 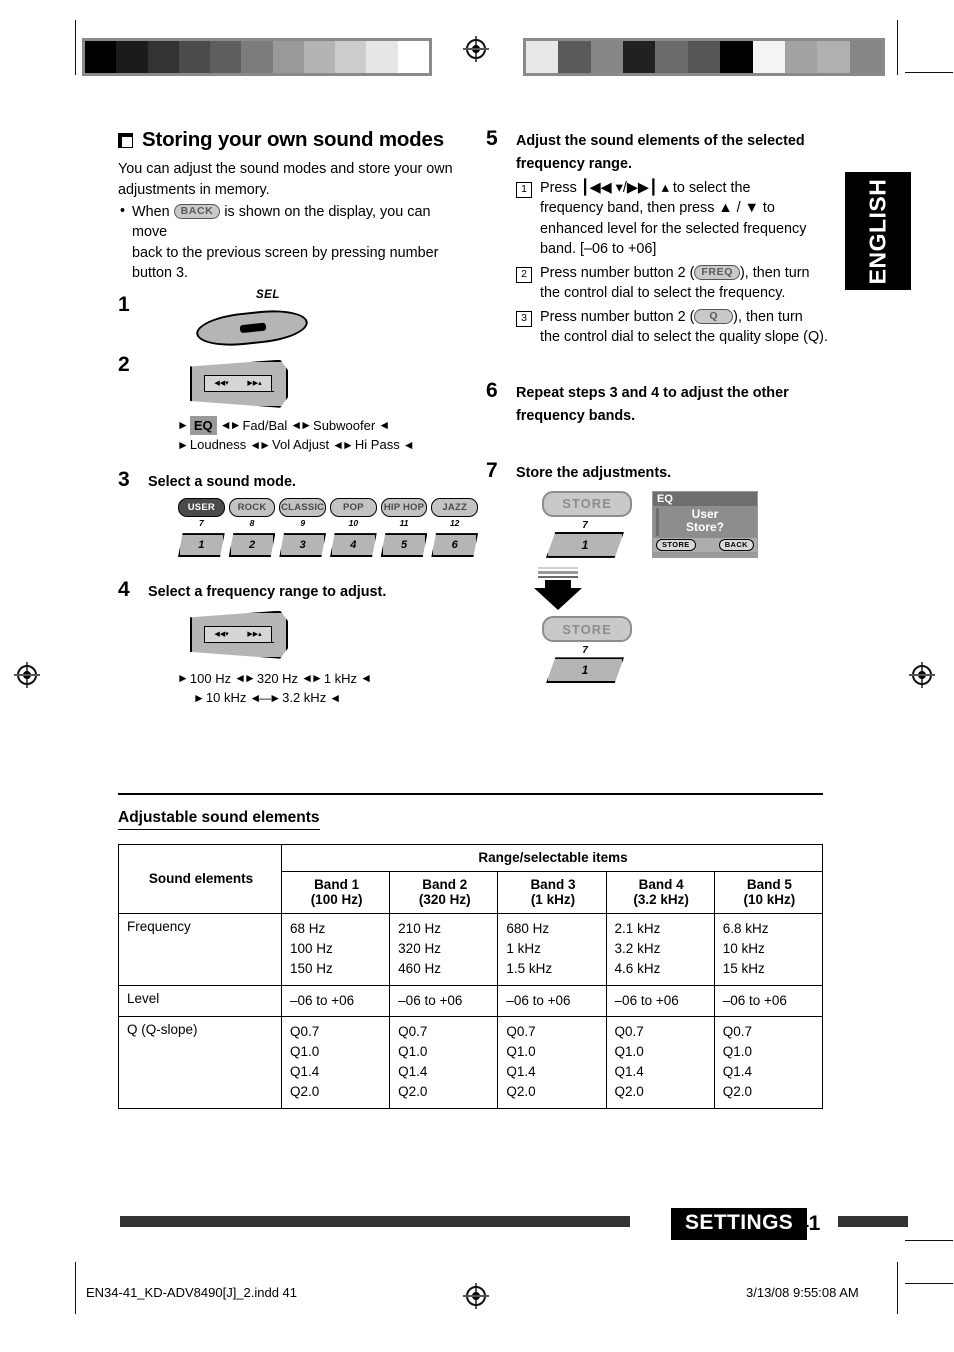 I want to click on sound-mode-hiphop: HIP HOP, so click(x=404, y=508).